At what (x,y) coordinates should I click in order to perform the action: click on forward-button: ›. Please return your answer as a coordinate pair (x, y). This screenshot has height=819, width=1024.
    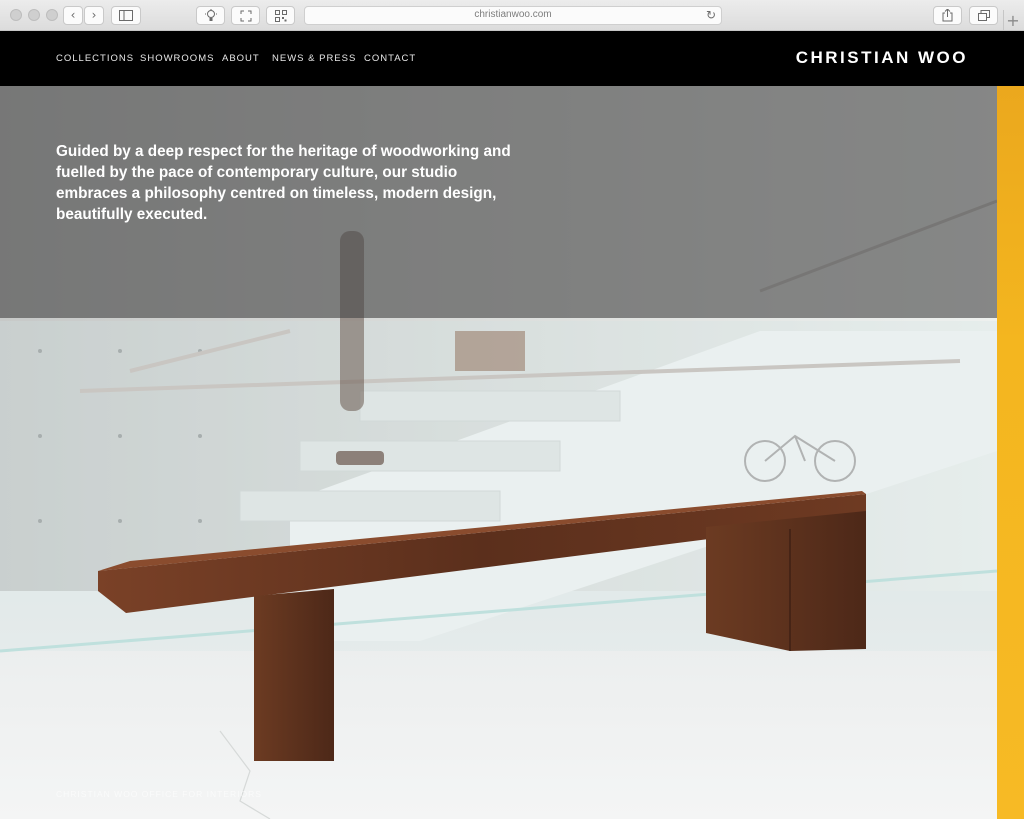
    Looking at the image, I should click on (94, 15).